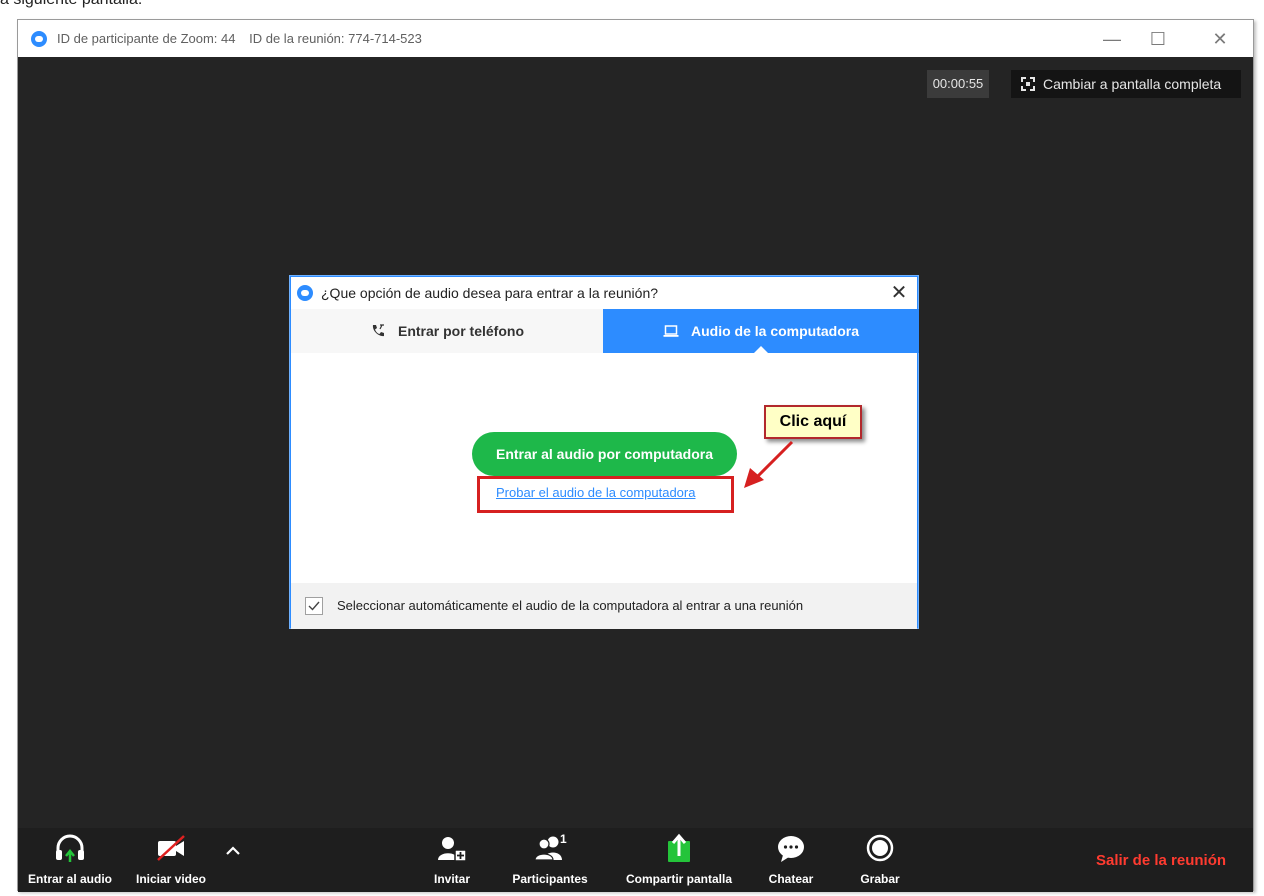  I want to click on participants-label: Participantes, so click(550, 879).